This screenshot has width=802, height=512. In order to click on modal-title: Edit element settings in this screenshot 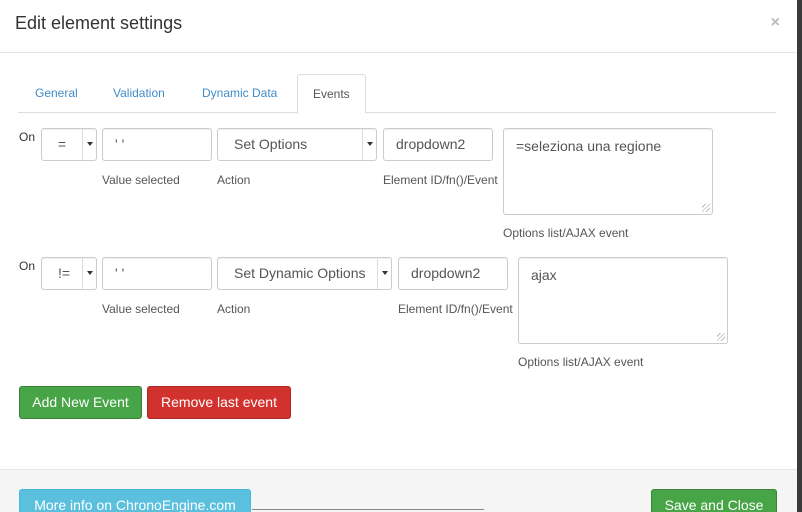, I will do `click(99, 23)`.